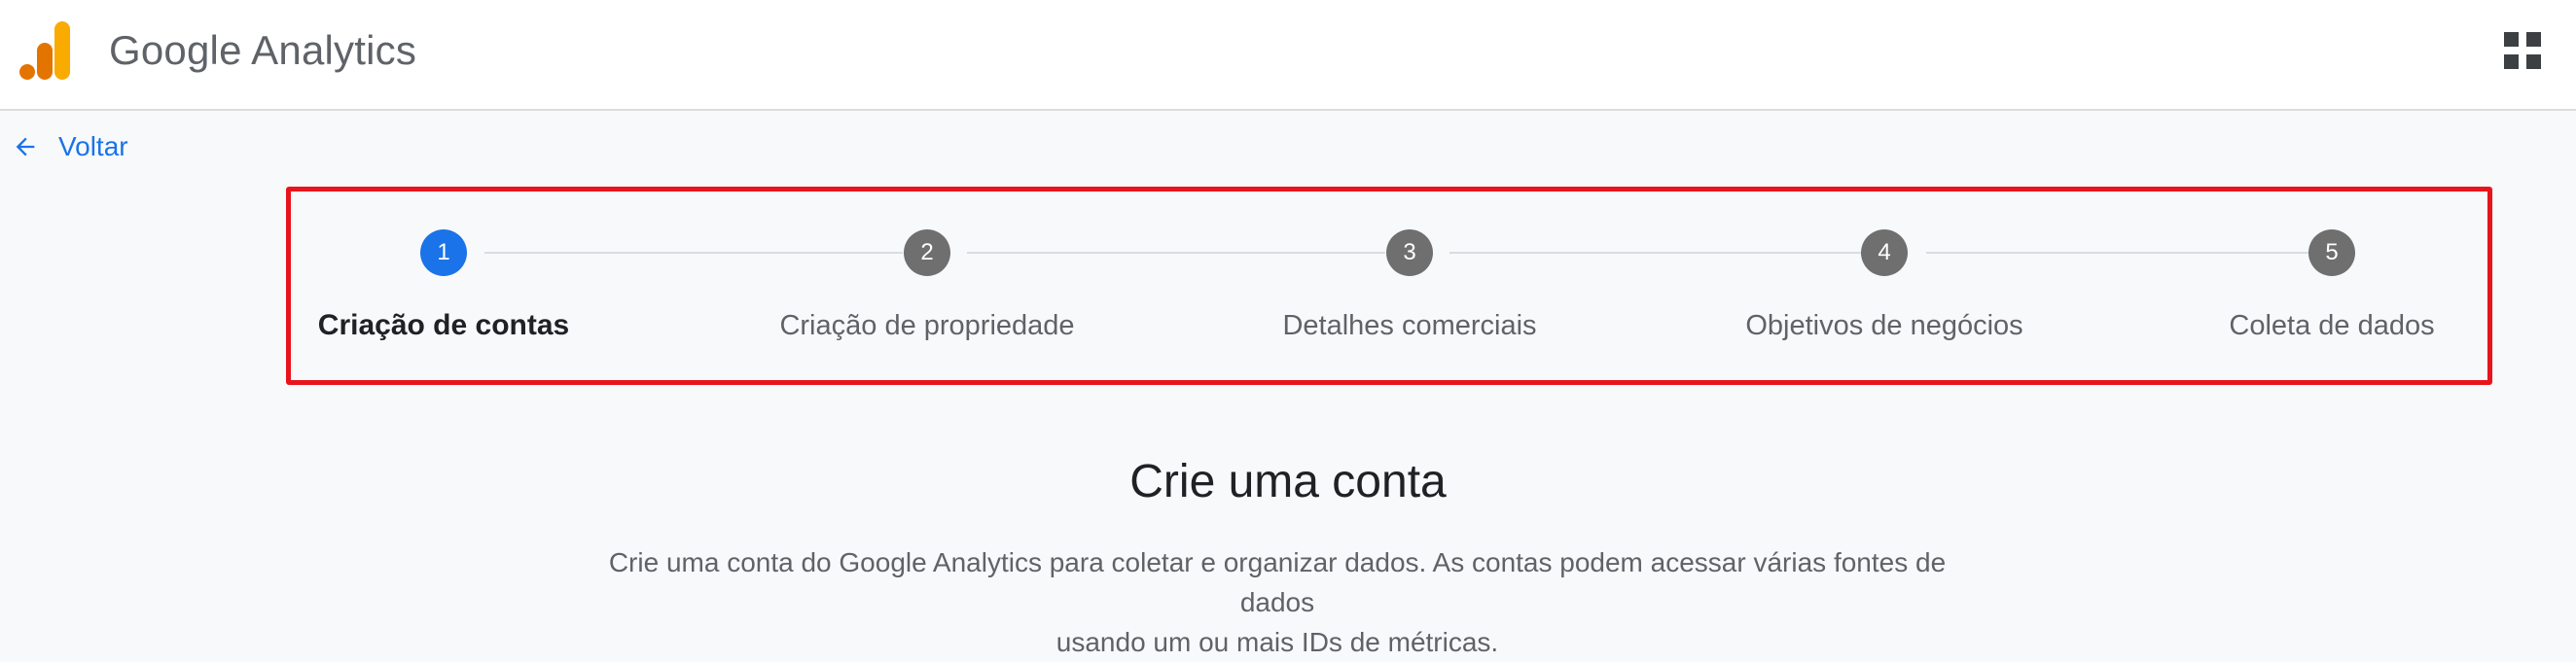  I want to click on step-5-label: Coleta de dados, so click(2332, 325).